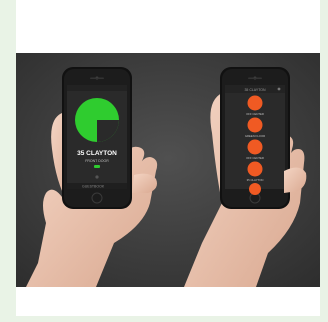 The width and height of the screenshot is (328, 322). What do you see at coordinates (97, 161) in the screenshot?
I see `door-label: FRONT DOOR` at bounding box center [97, 161].